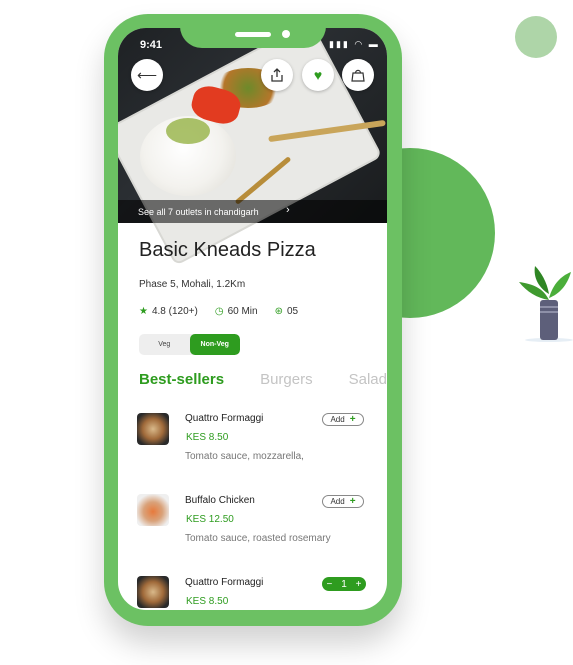 This screenshot has height=665, width=573. Describe the element at coordinates (151, 45) in the screenshot. I see `status-time: 9:41` at that location.